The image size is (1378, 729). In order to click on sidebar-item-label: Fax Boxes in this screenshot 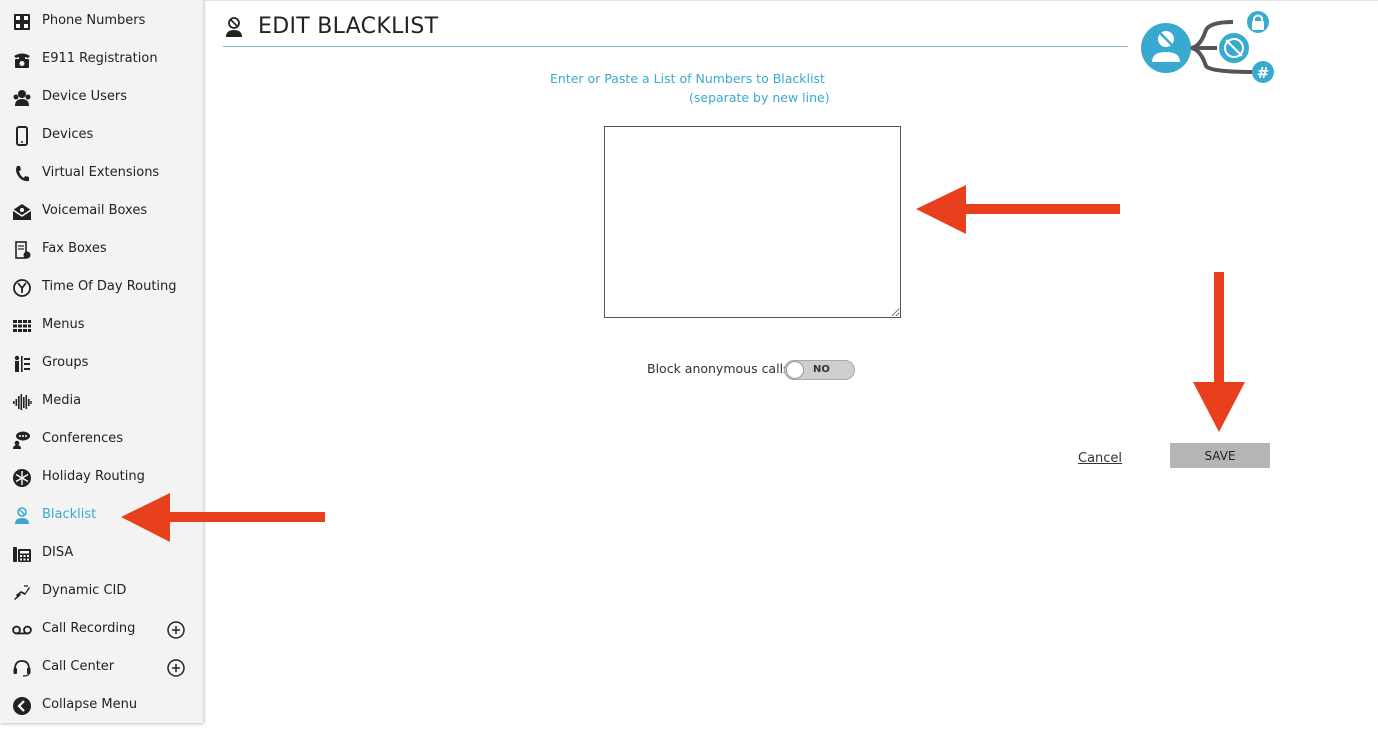, I will do `click(74, 248)`.